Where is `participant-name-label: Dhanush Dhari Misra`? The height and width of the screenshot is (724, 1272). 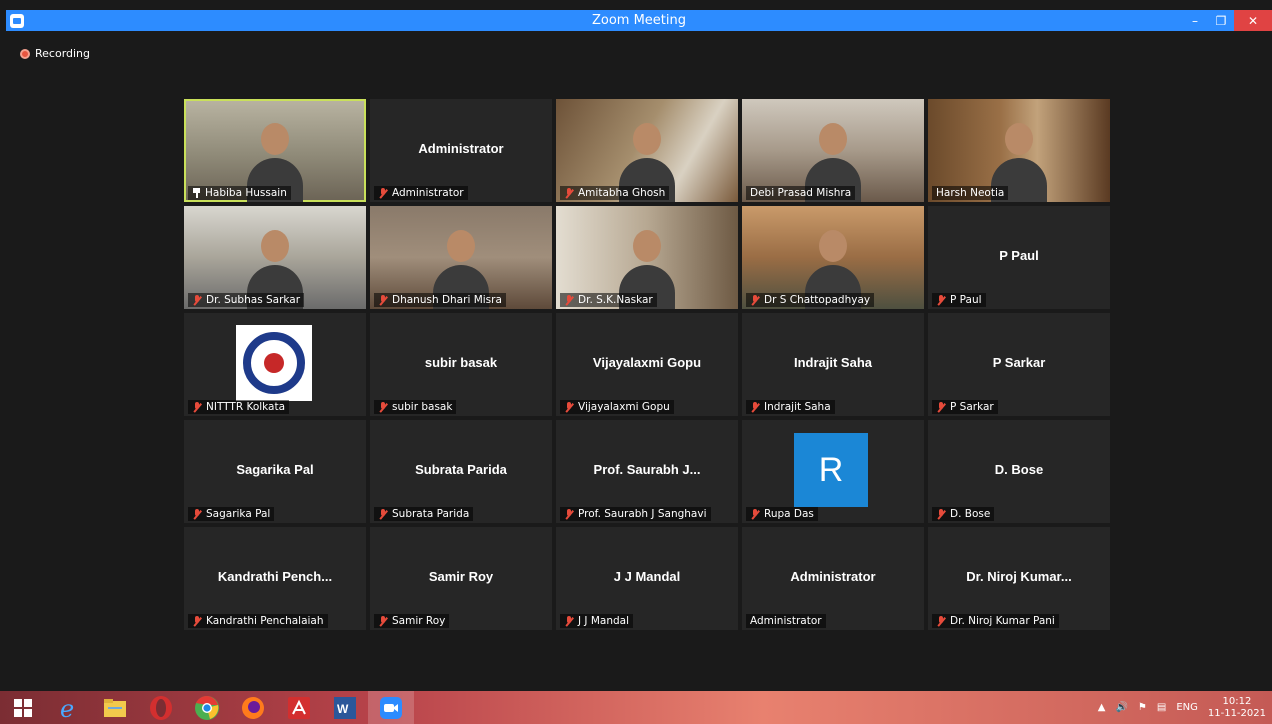
participant-name-label: Dhanush Dhari Misra is located at coordinates (447, 300).